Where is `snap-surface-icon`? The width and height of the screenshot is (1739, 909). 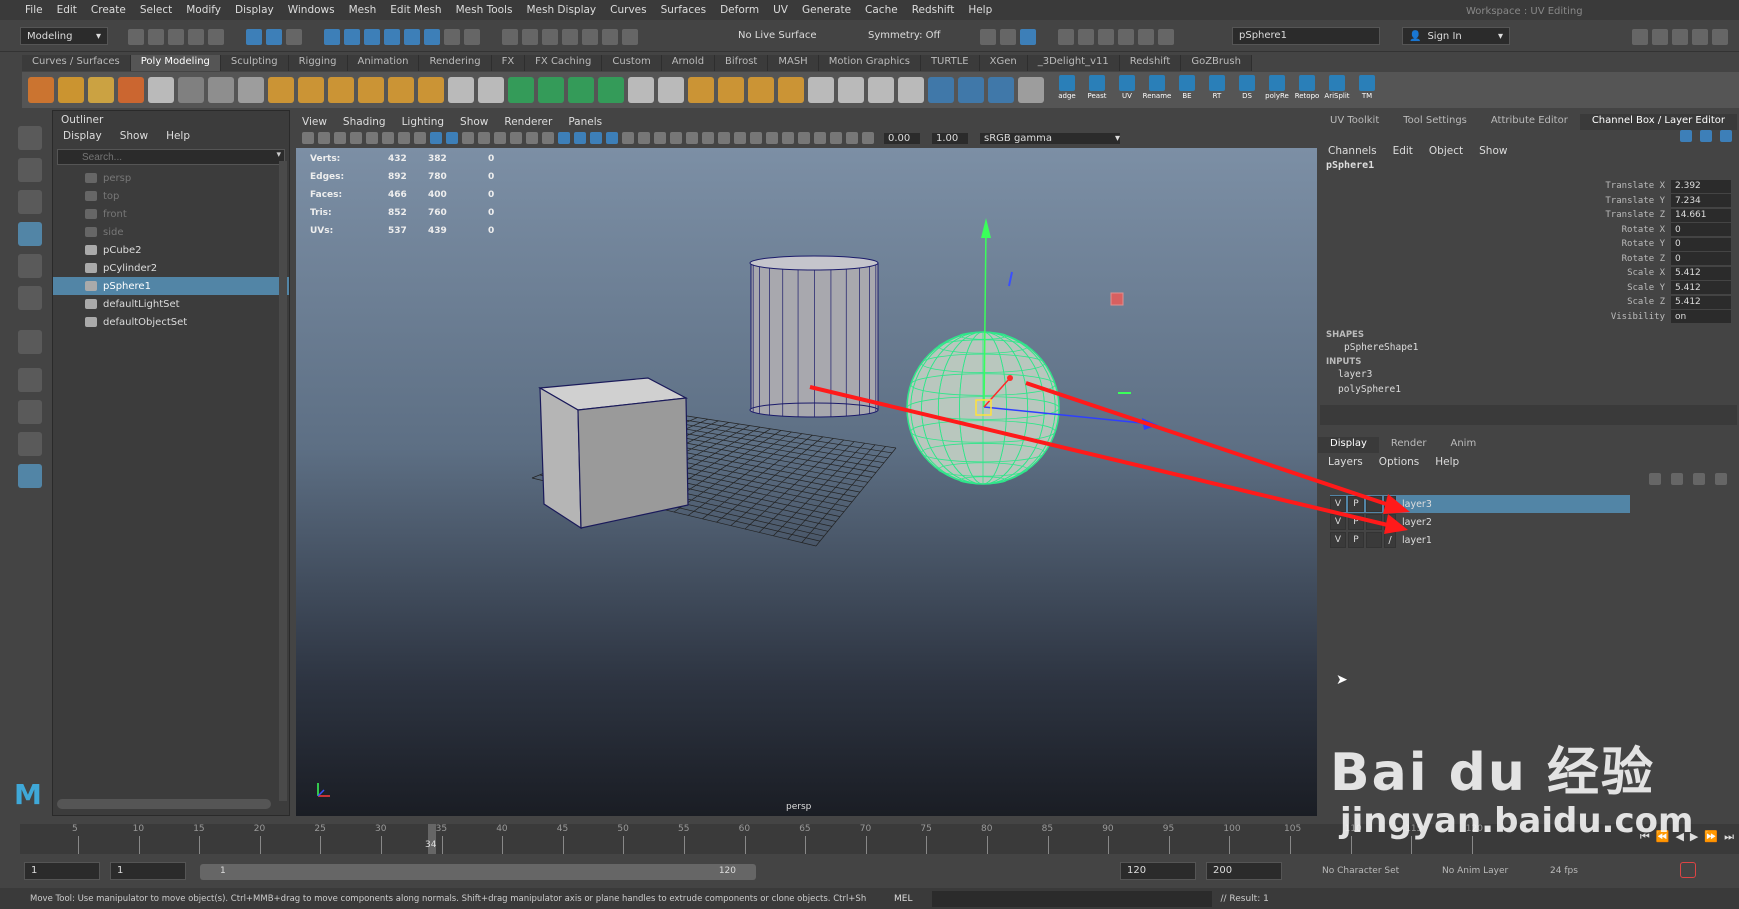 snap-surface-icon is located at coordinates (412, 37).